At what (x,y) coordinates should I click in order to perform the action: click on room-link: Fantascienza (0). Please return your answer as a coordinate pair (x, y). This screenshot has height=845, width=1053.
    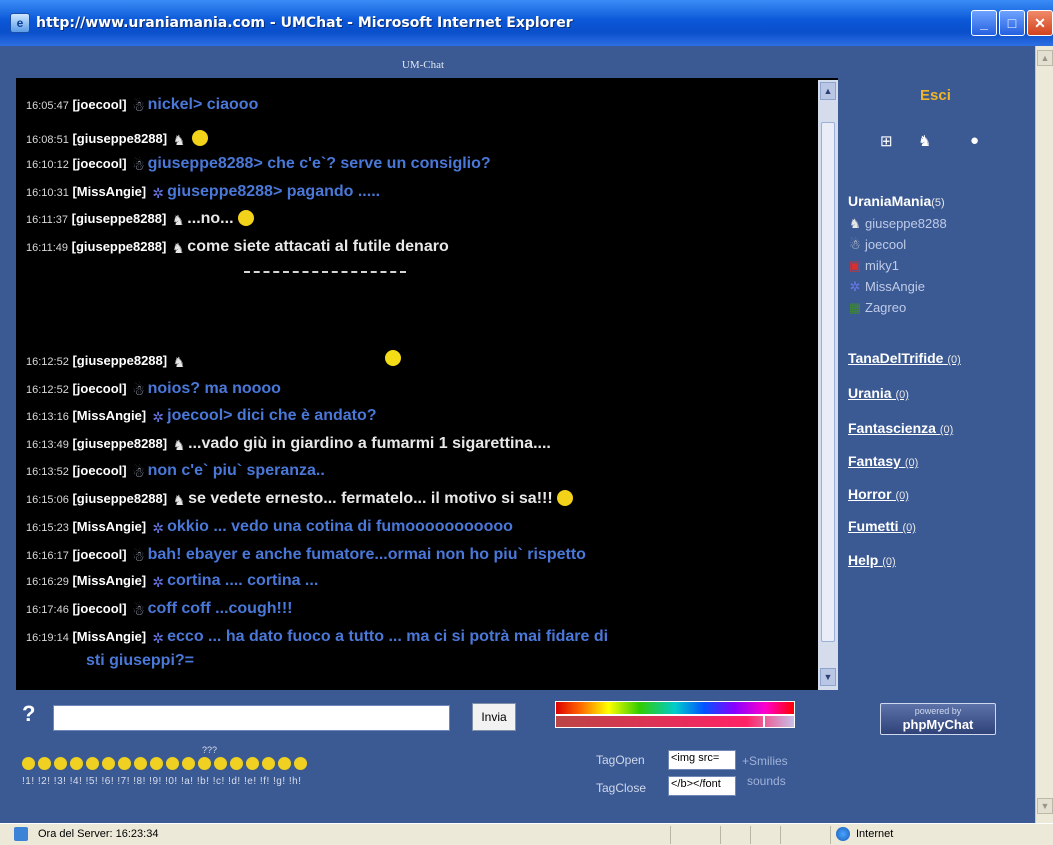
    Looking at the image, I should click on (900, 428).